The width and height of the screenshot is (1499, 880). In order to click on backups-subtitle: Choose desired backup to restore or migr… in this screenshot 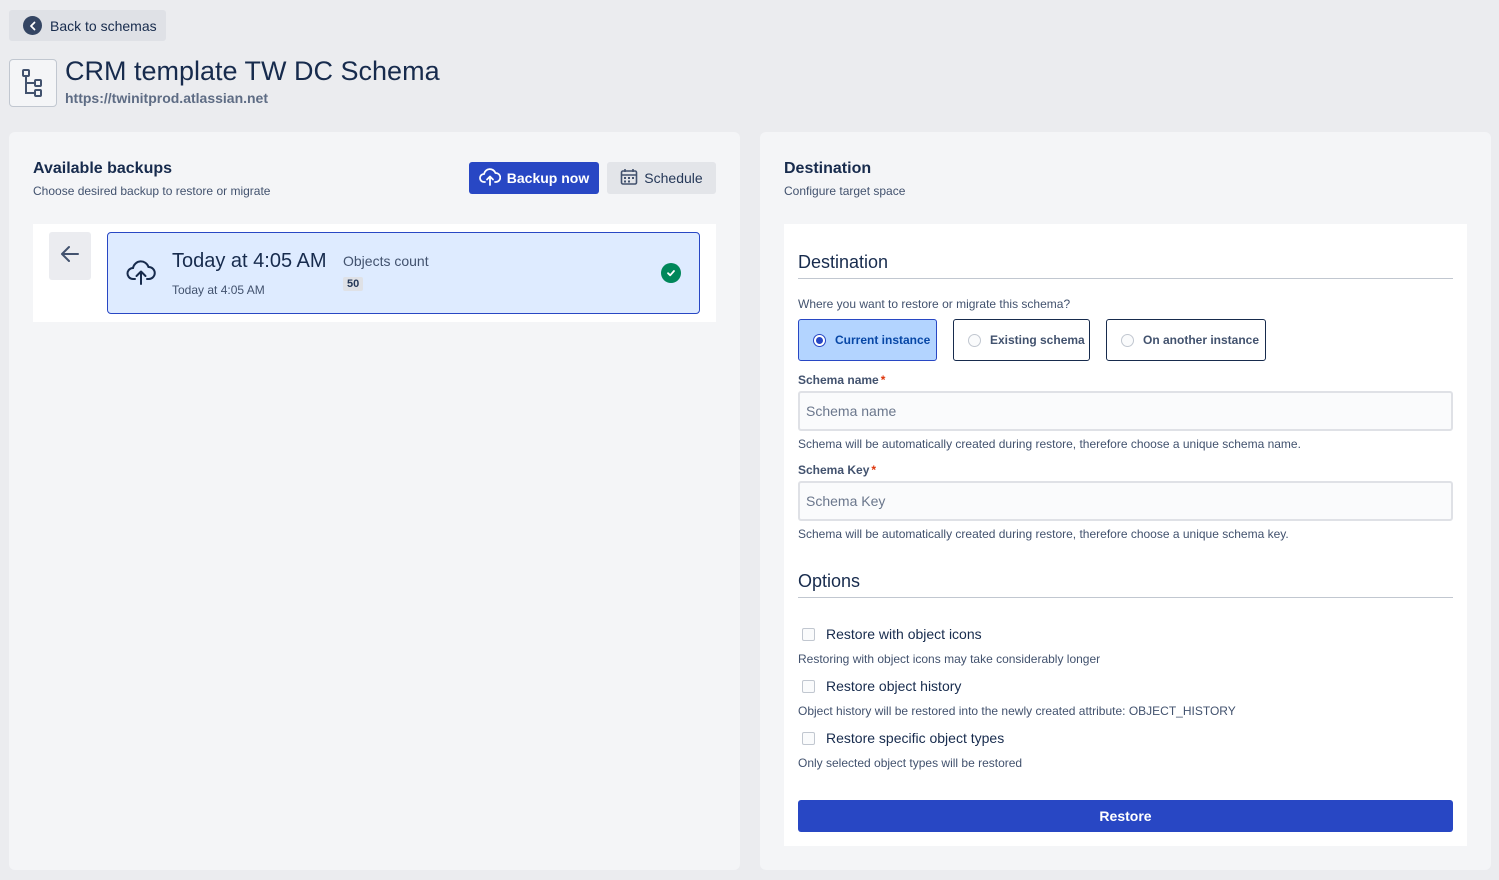, I will do `click(152, 191)`.